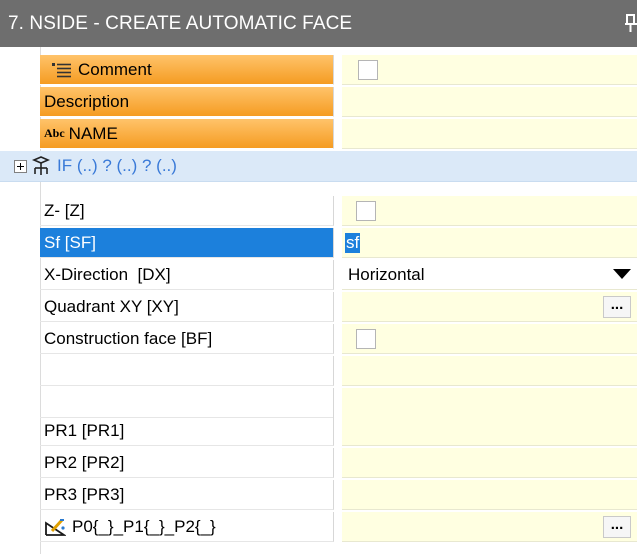 This screenshot has width=637, height=554. I want to click on comment-checkbox, so click(368, 69).